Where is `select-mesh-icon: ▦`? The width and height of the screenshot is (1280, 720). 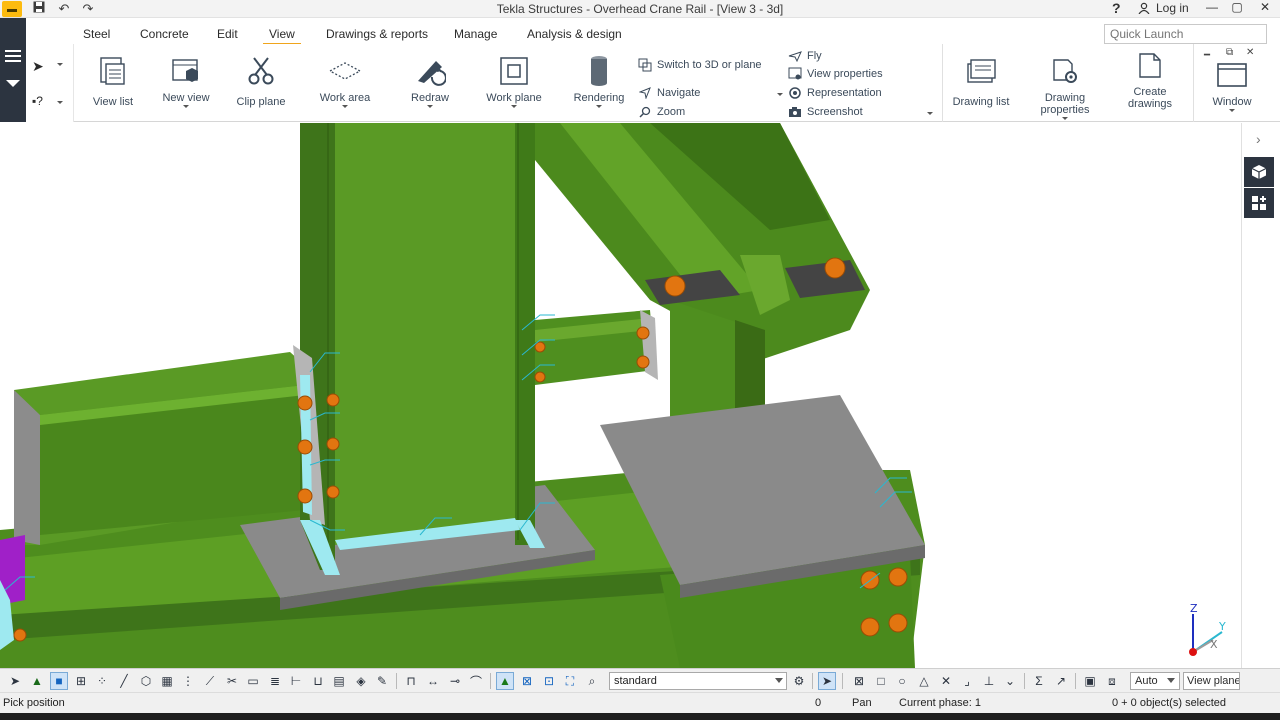
select-mesh-icon: ▦ is located at coordinates (167, 681).